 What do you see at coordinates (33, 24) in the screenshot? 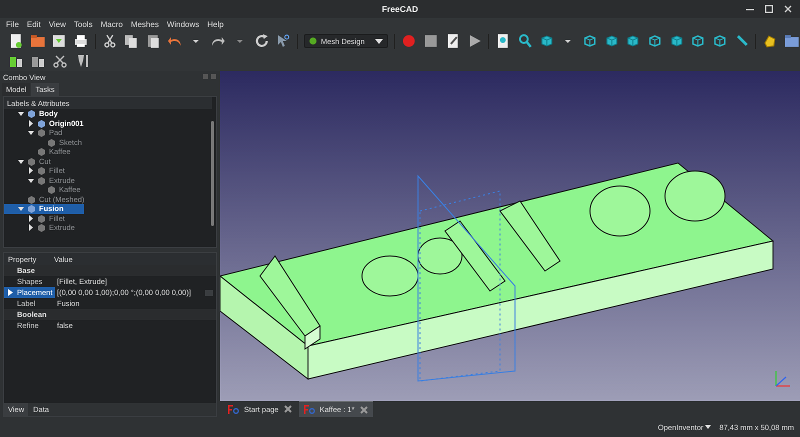
I see `menu-item: Edit` at bounding box center [33, 24].